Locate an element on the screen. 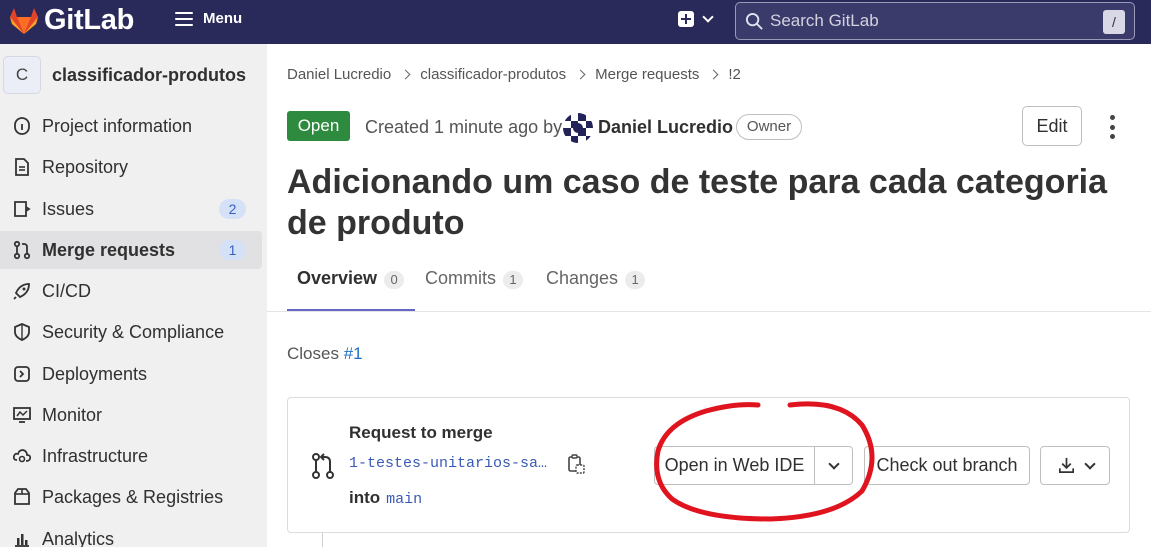 This screenshot has height=547, width=1151. created-info: Created 1 minute ago by is located at coordinates (464, 127).